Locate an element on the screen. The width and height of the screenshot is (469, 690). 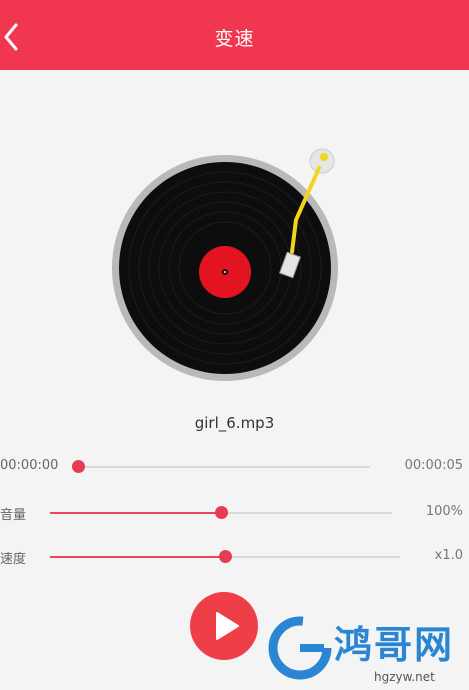
volume-fill is located at coordinates (135, 513).